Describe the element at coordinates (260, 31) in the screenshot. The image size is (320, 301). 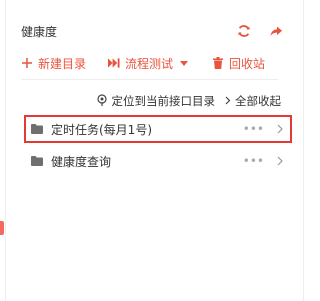
I see `header-icons` at that location.